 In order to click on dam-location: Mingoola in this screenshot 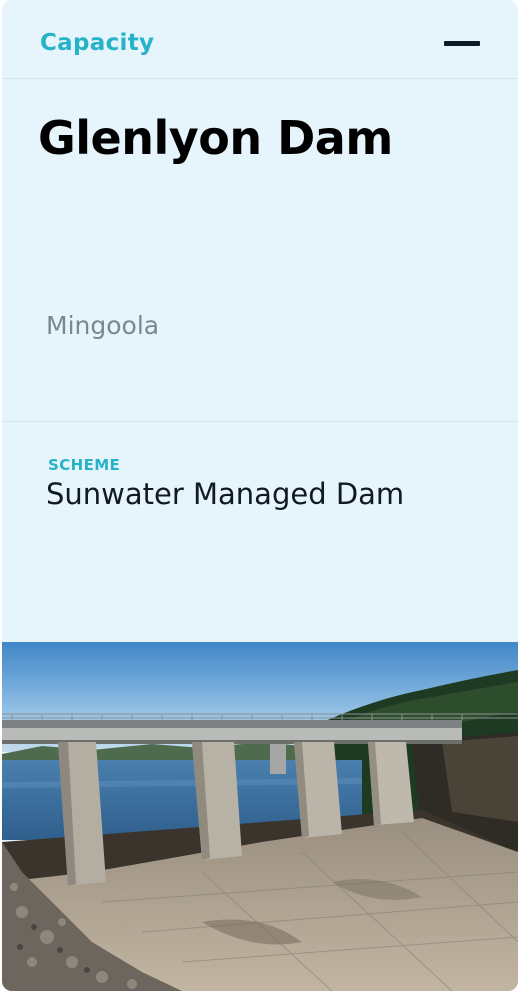, I will do `click(103, 325)`.